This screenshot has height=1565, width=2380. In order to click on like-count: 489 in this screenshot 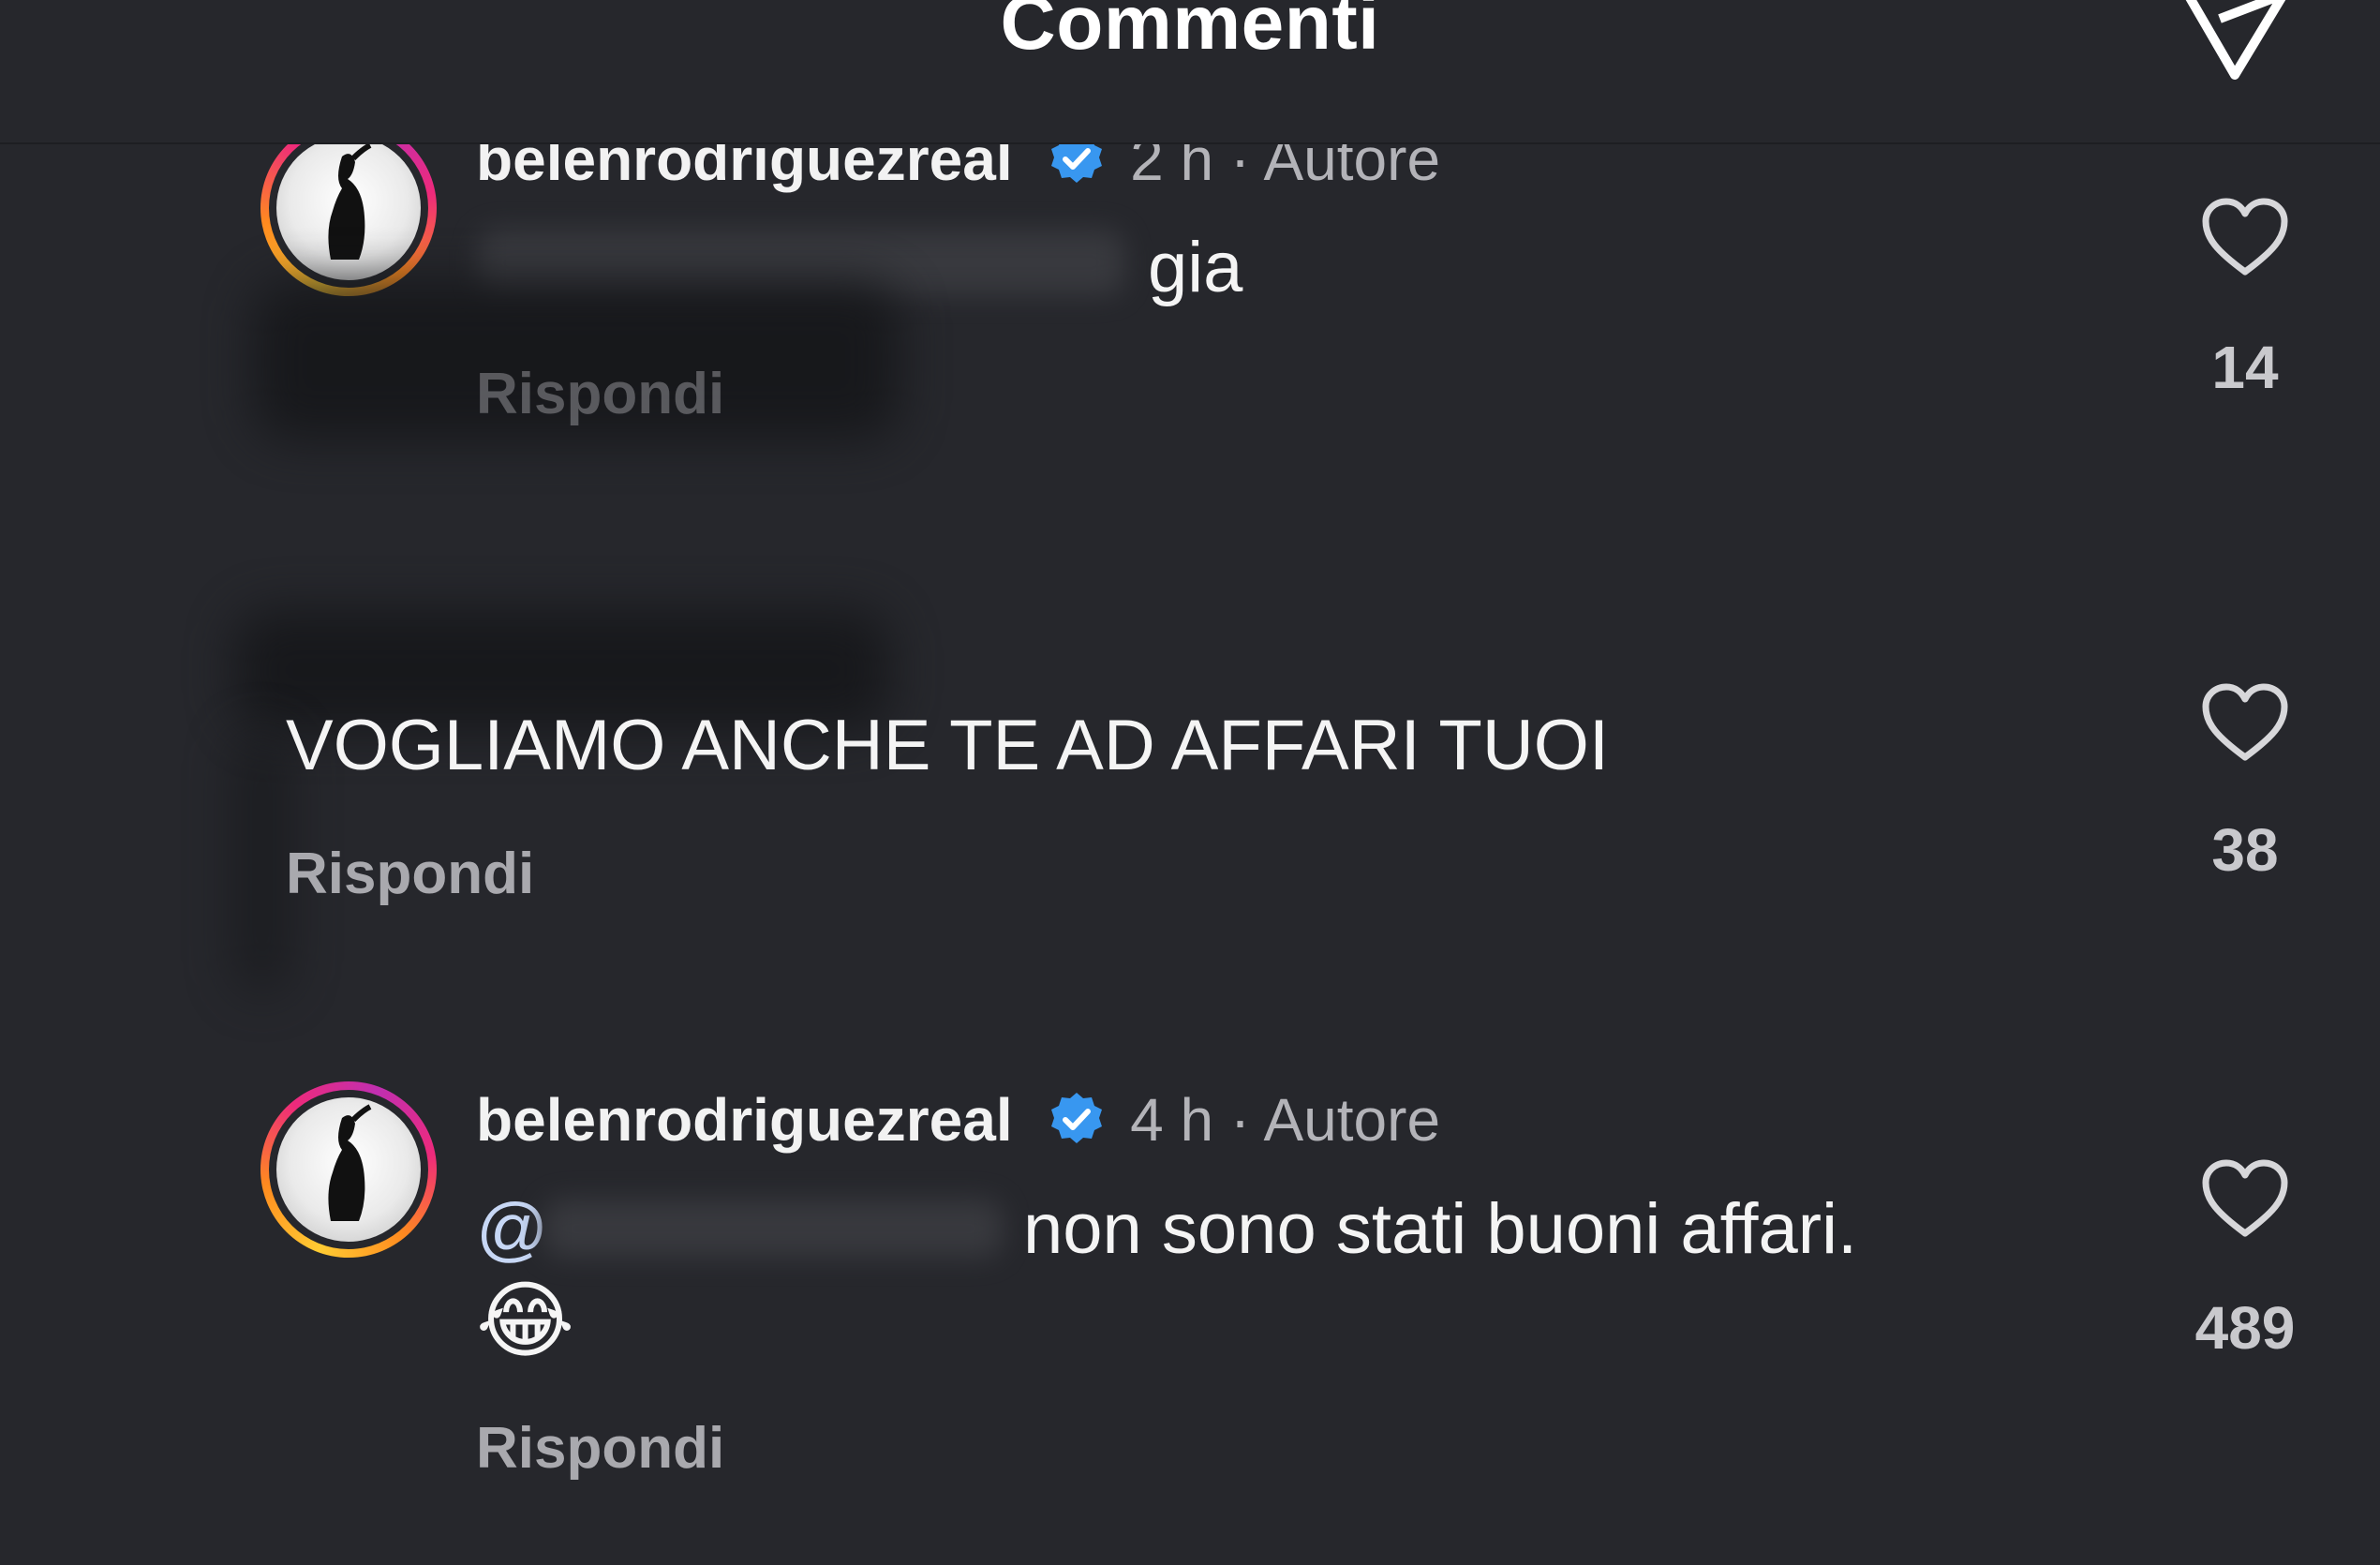, I will do `click(2245, 1328)`.